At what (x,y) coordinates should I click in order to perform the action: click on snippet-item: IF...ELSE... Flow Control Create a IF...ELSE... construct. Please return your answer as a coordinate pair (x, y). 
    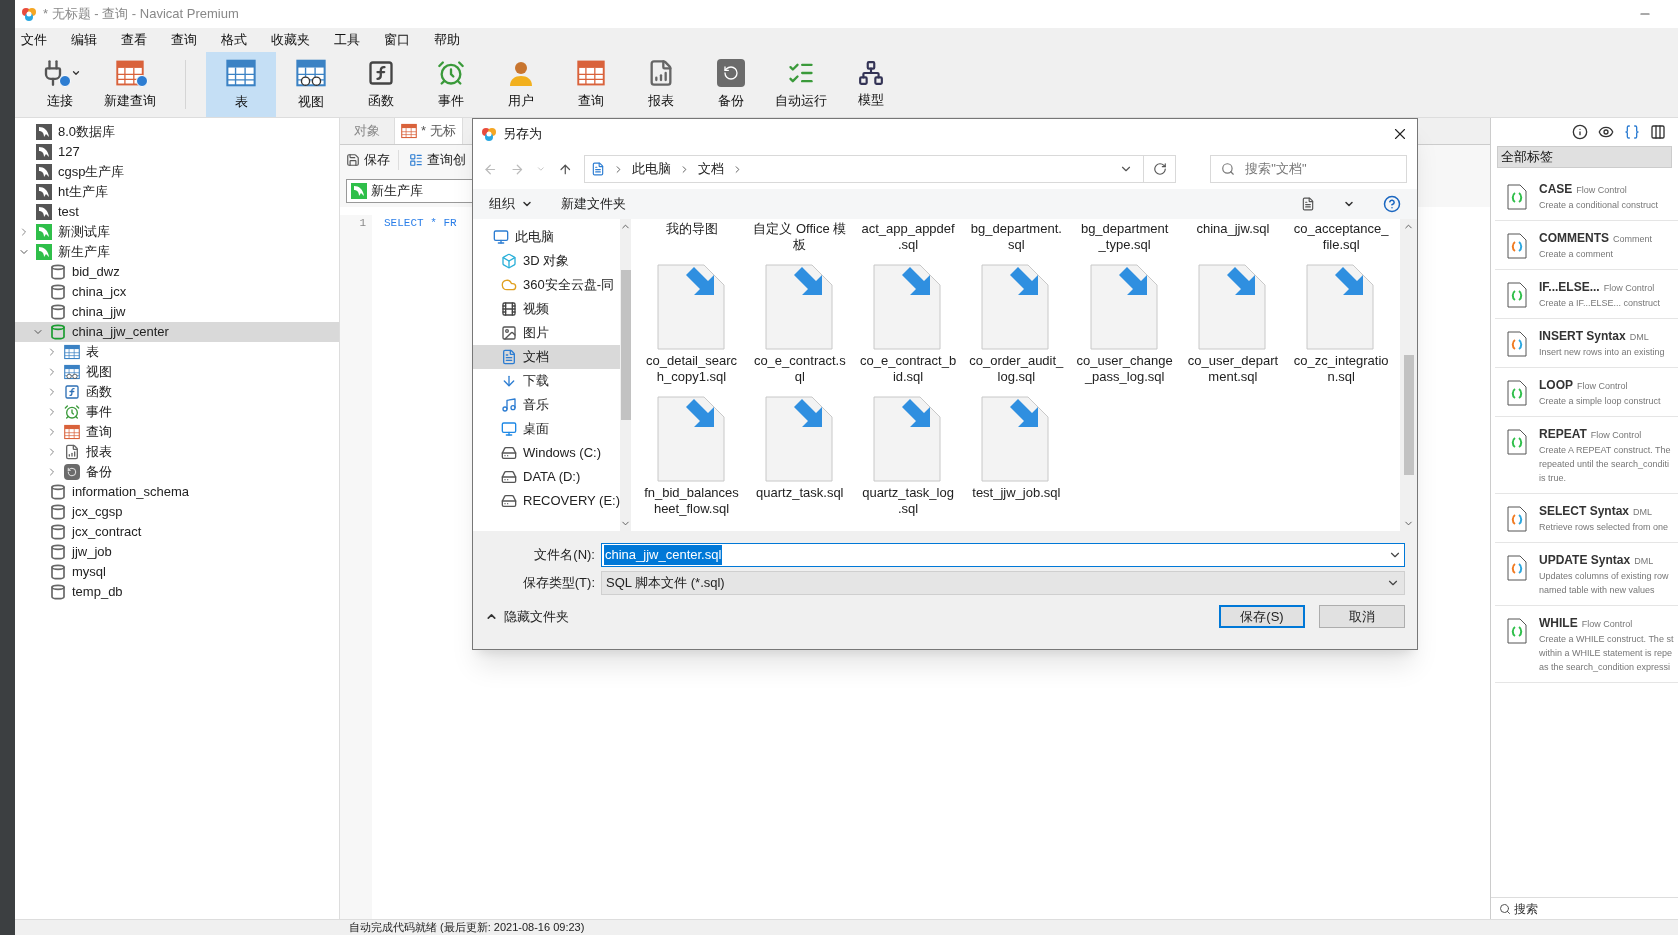
    Looking at the image, I should click on (1586, 294).